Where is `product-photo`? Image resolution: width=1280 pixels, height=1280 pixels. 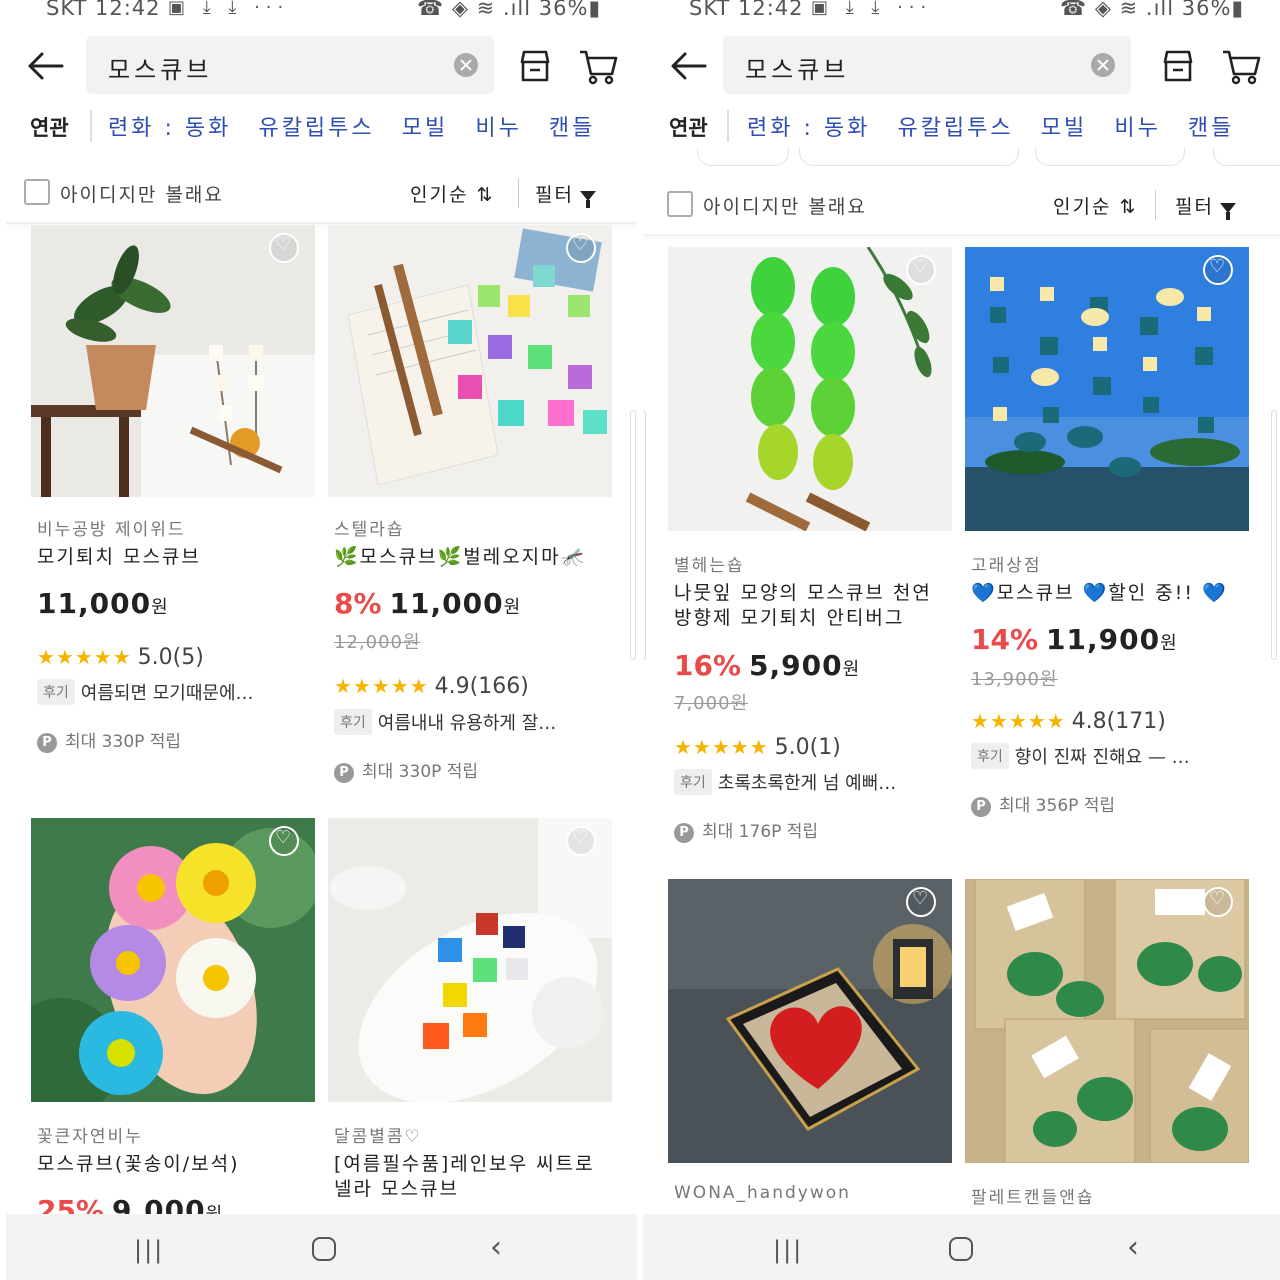
product-photo is located at coordinates (173, 960).